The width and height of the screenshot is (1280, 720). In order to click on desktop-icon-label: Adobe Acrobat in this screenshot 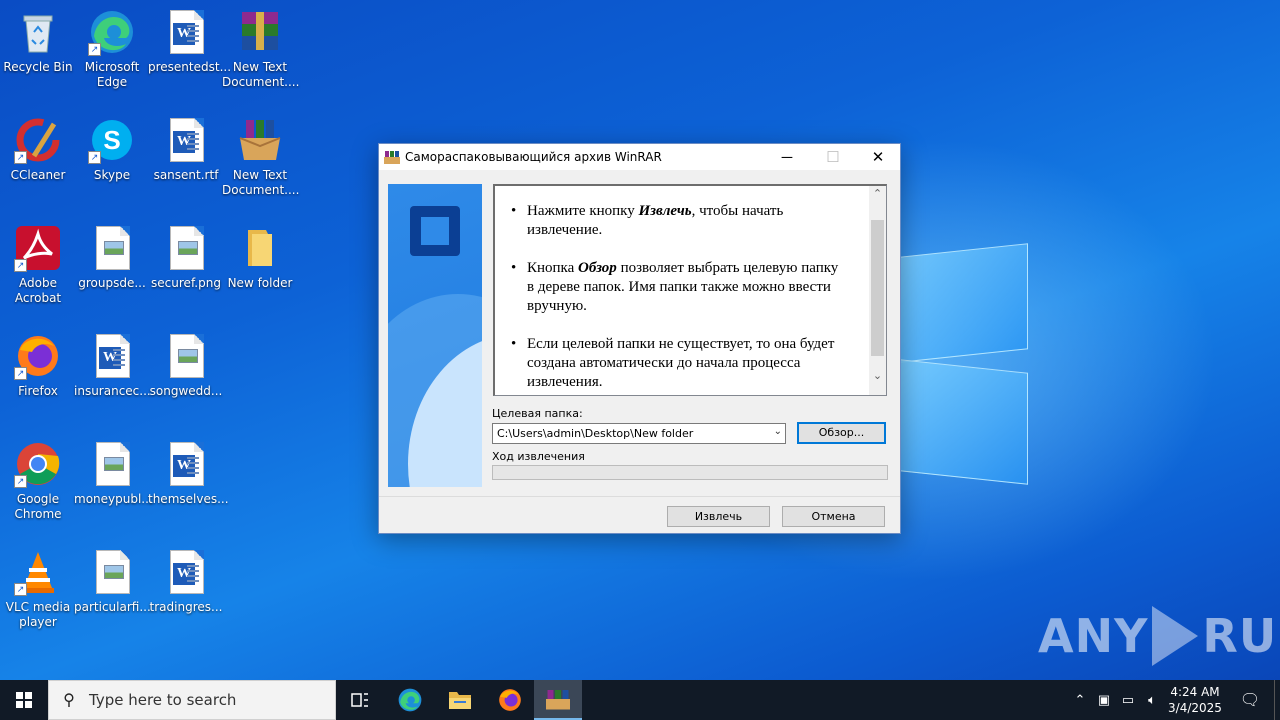, I will do `click(38, 290)`.